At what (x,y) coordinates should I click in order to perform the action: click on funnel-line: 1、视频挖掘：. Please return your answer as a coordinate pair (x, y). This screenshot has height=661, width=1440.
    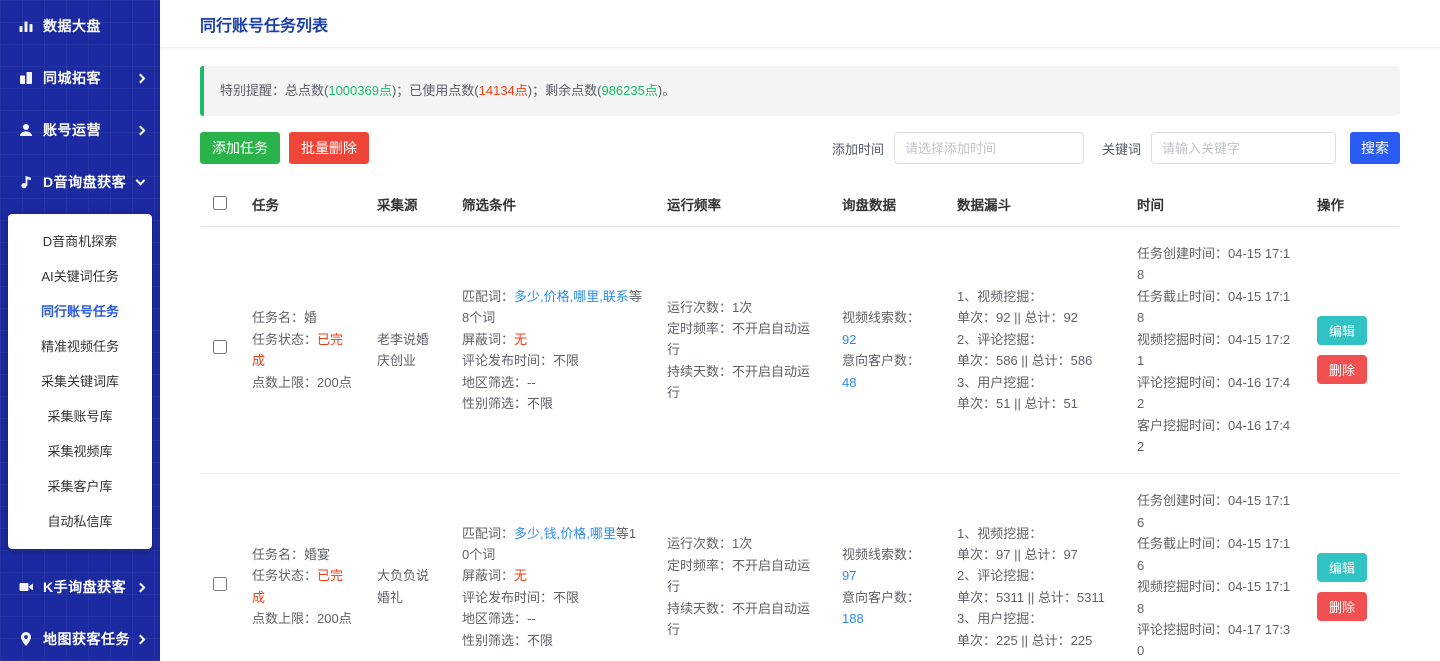
    Looking at the image, I should click on (1000, 533).